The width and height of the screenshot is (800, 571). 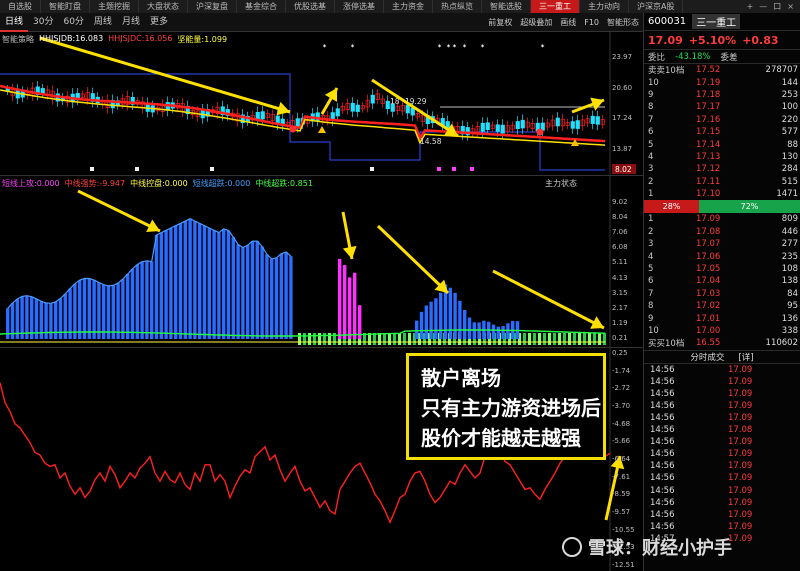 What do you see at coordinates (568, 22) in the screenshot?
I see `toolbar-button: 画线` at bounding box center [568, 22].